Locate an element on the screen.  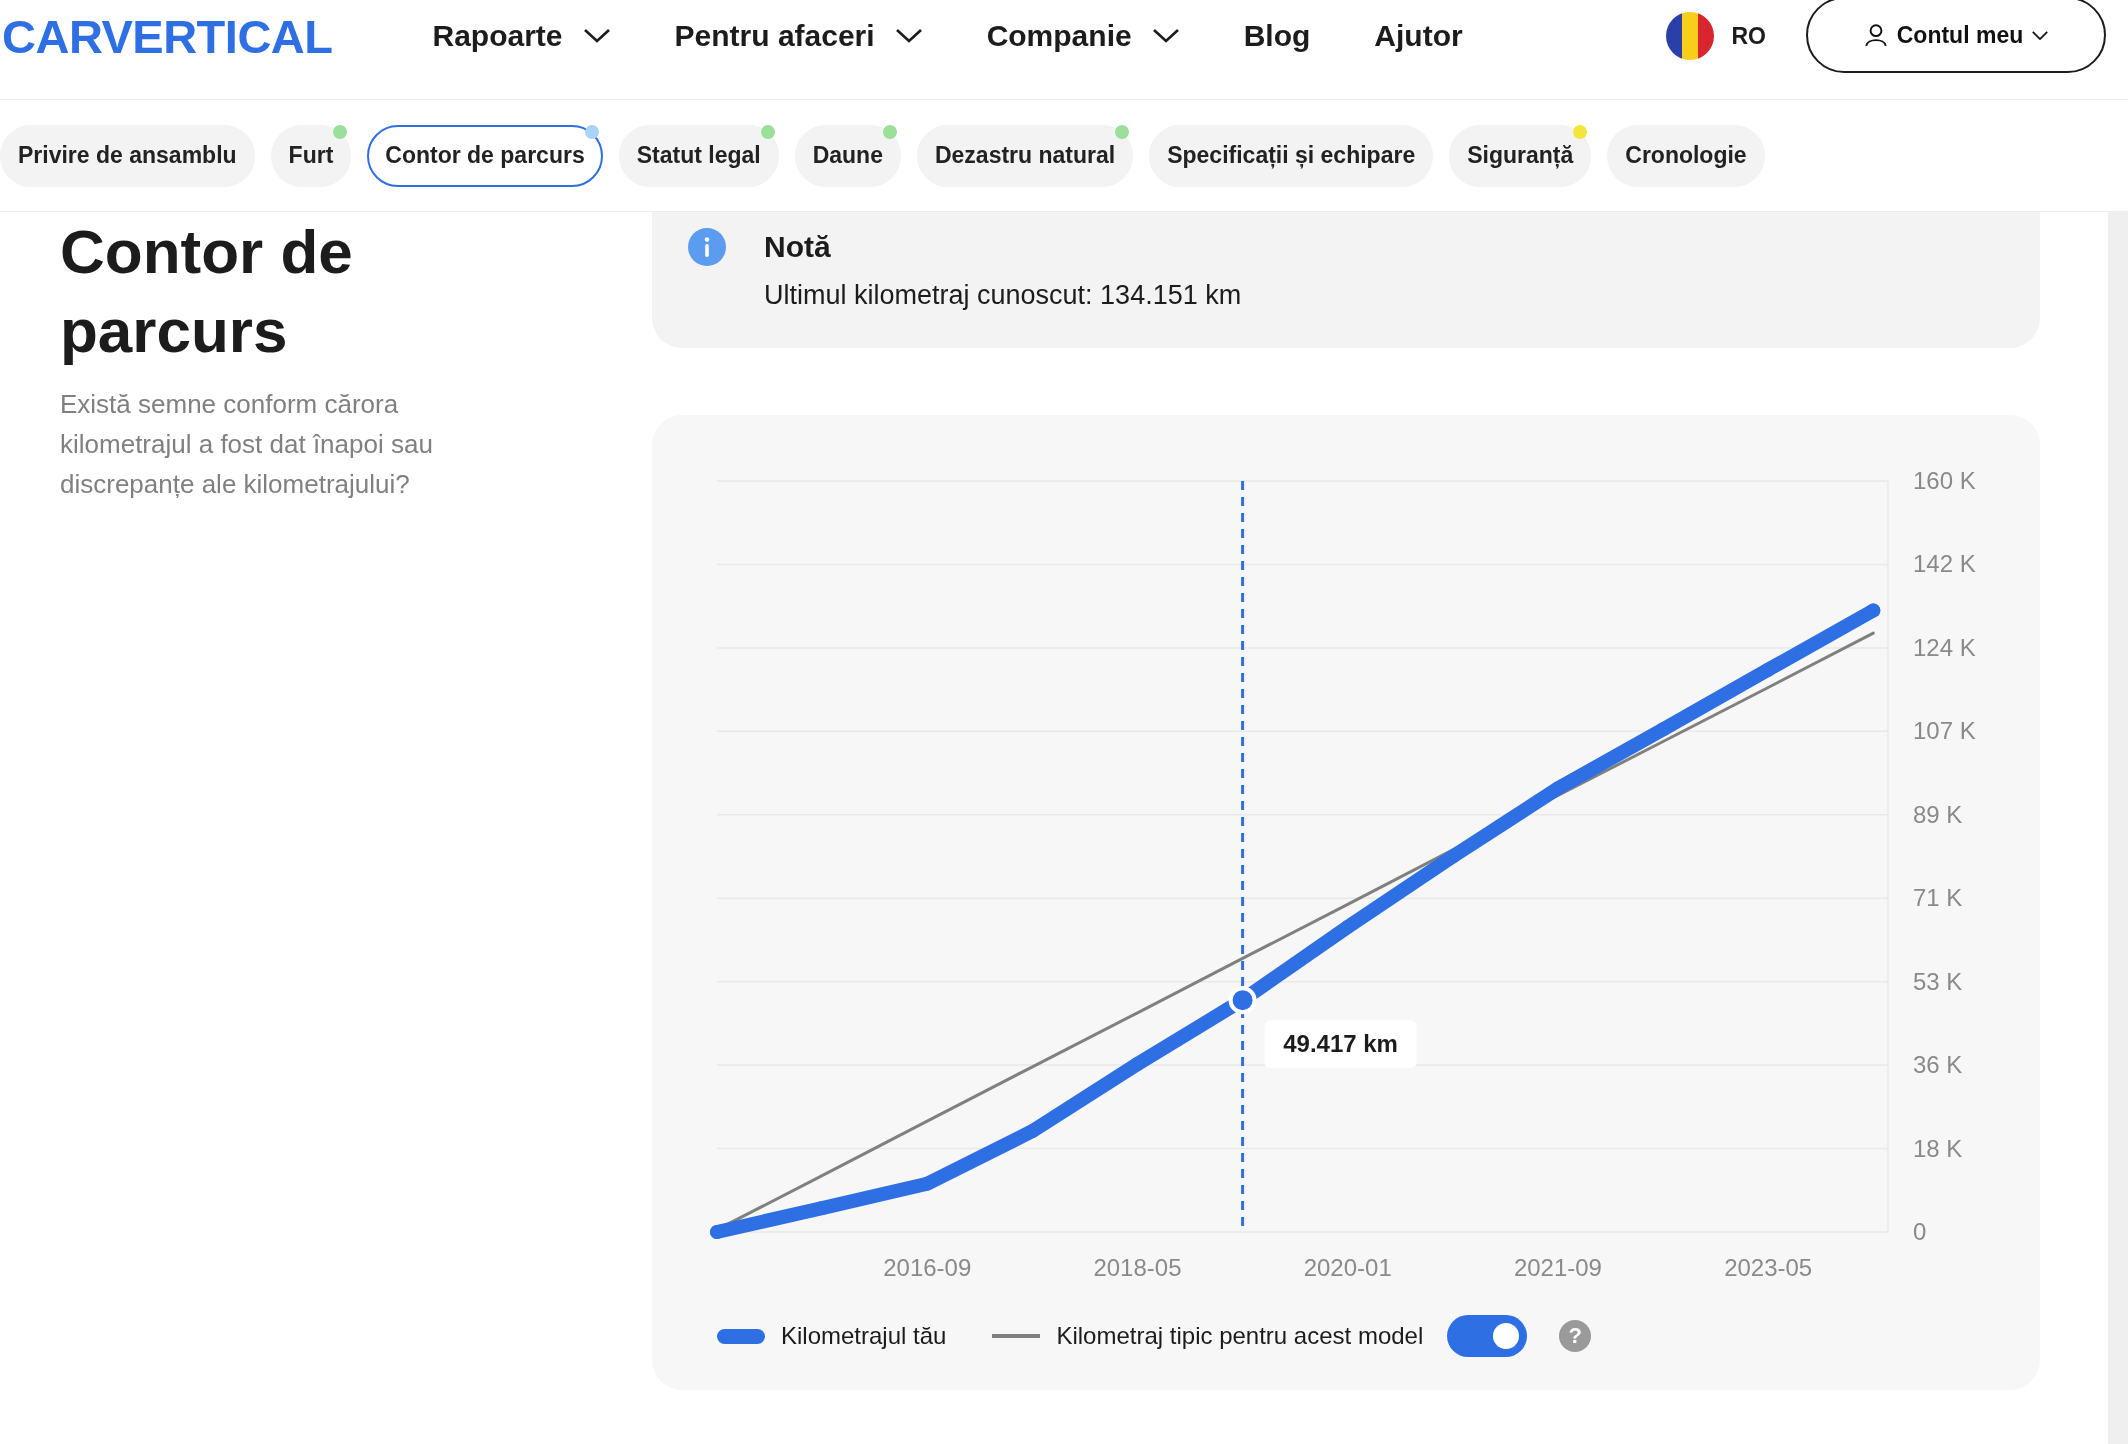
nav-link: Pentru afaceri is located at coordinates (798, 36).